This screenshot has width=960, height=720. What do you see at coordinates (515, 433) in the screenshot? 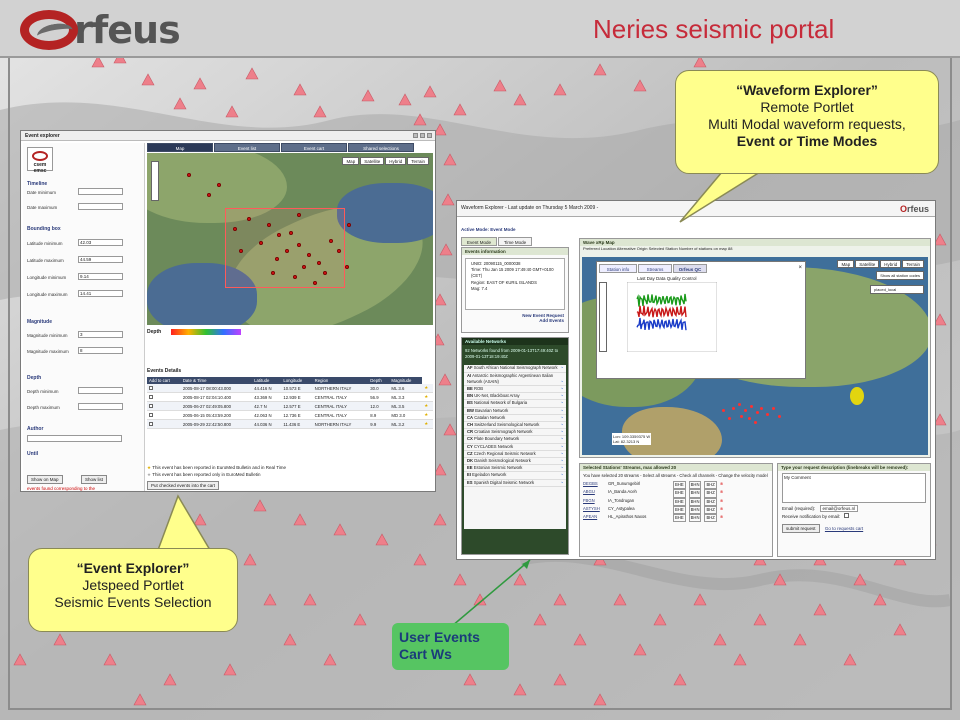
I see `network-list-item: CR Croatian Seismograph Network ◔` at bounding box center [515, 433].